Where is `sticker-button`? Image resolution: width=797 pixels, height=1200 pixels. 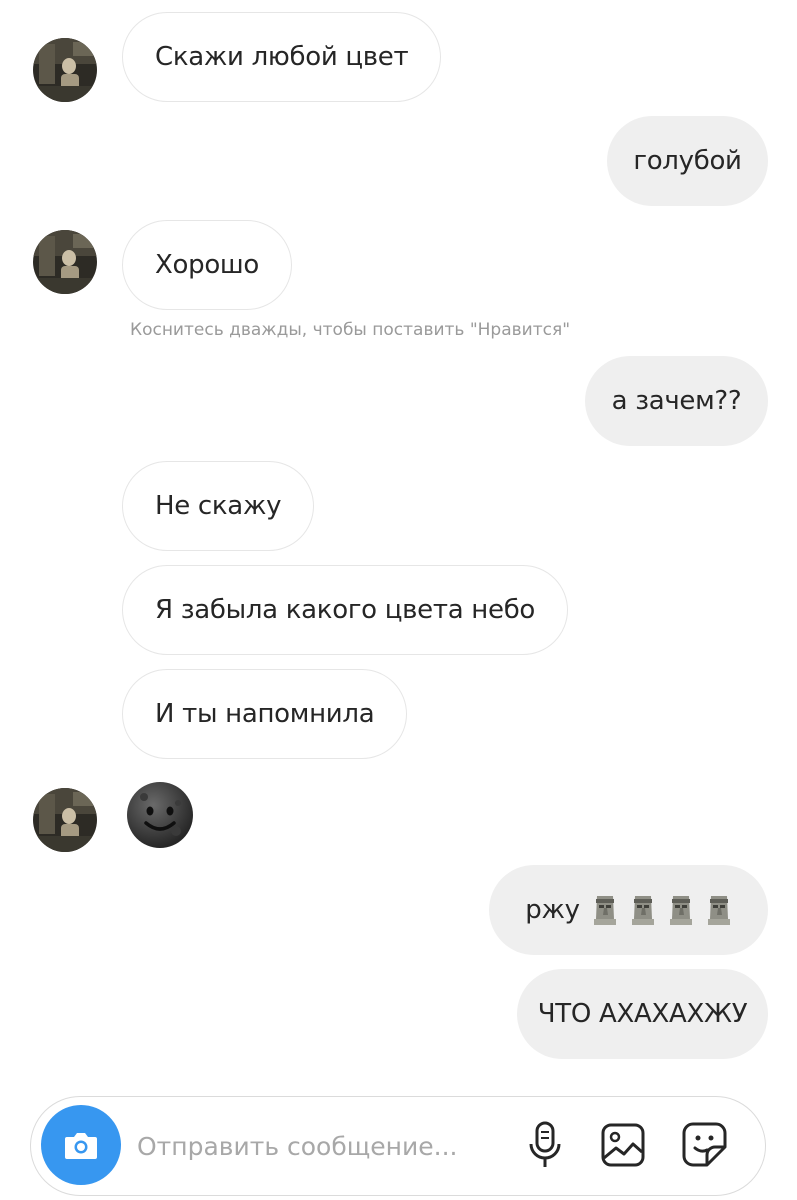
sticker-button is located at coordinates (705, 1145).